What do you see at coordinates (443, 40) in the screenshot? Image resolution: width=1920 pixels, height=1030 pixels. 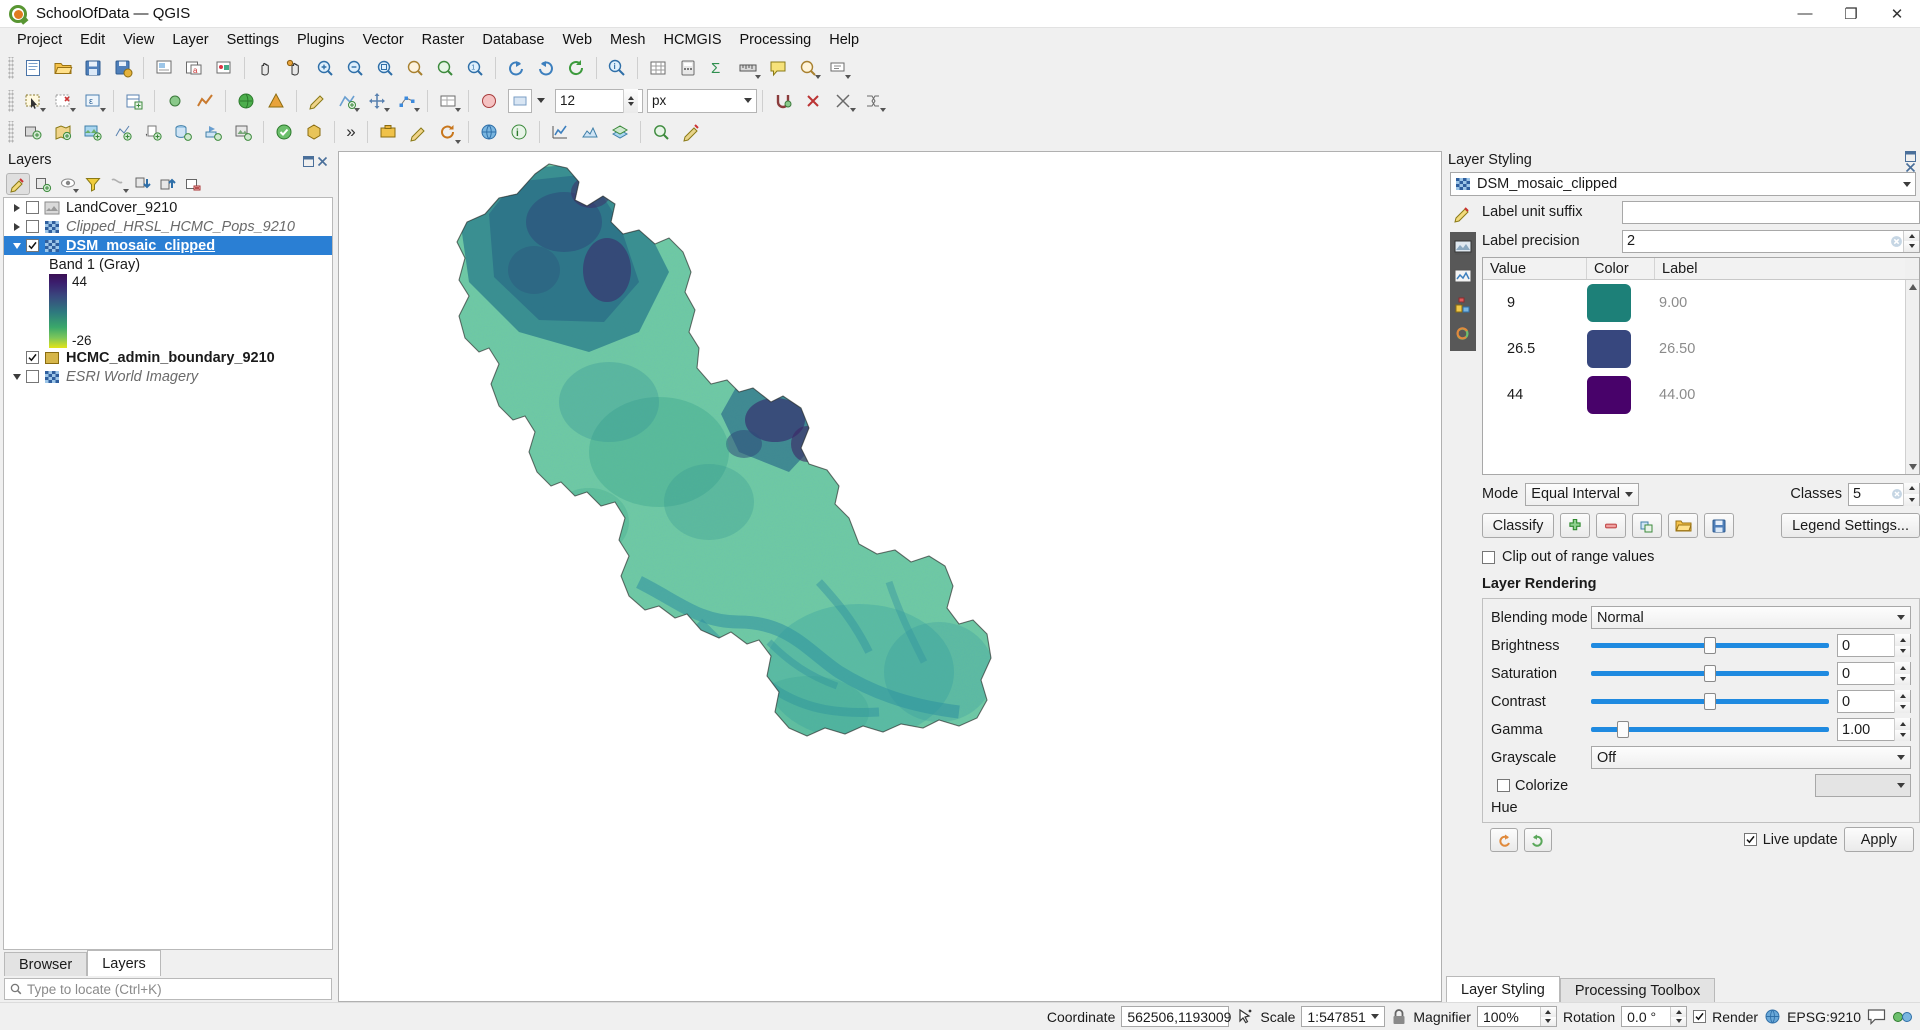 I see `menu-raster: Raster` at bounding box center [443, 40].